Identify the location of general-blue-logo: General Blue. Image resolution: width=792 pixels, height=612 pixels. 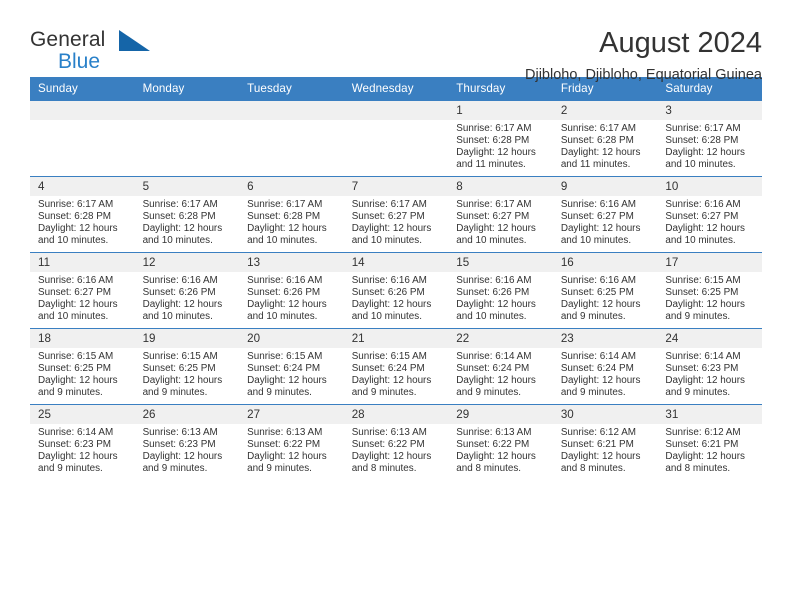
(95, 54).